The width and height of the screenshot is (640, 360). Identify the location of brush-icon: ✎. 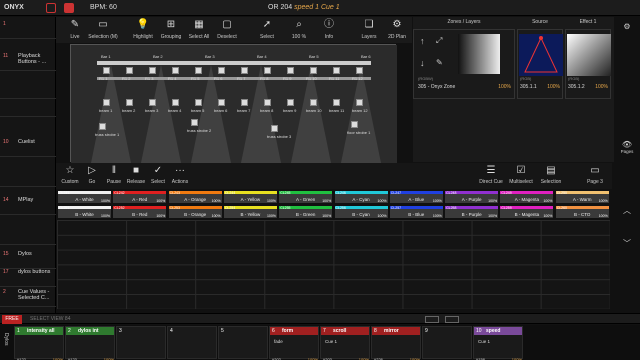
(439, 62).